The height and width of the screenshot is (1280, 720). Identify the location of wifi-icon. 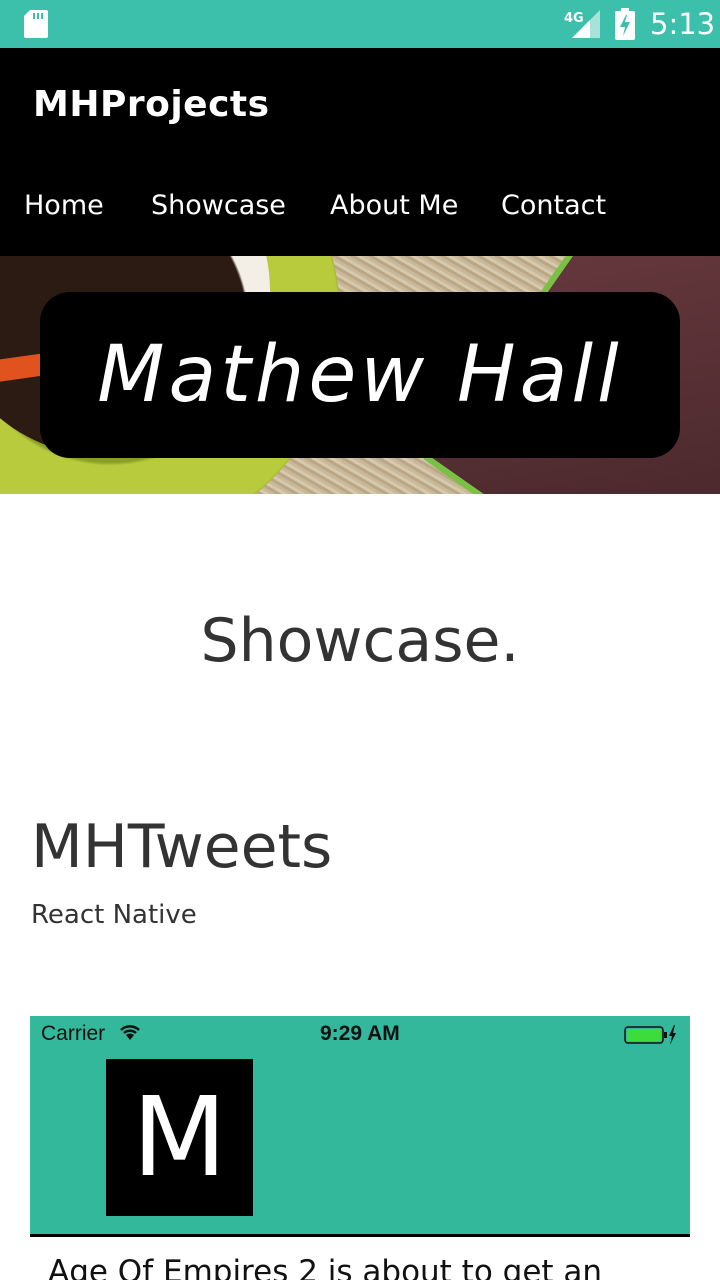
(130, 1032).